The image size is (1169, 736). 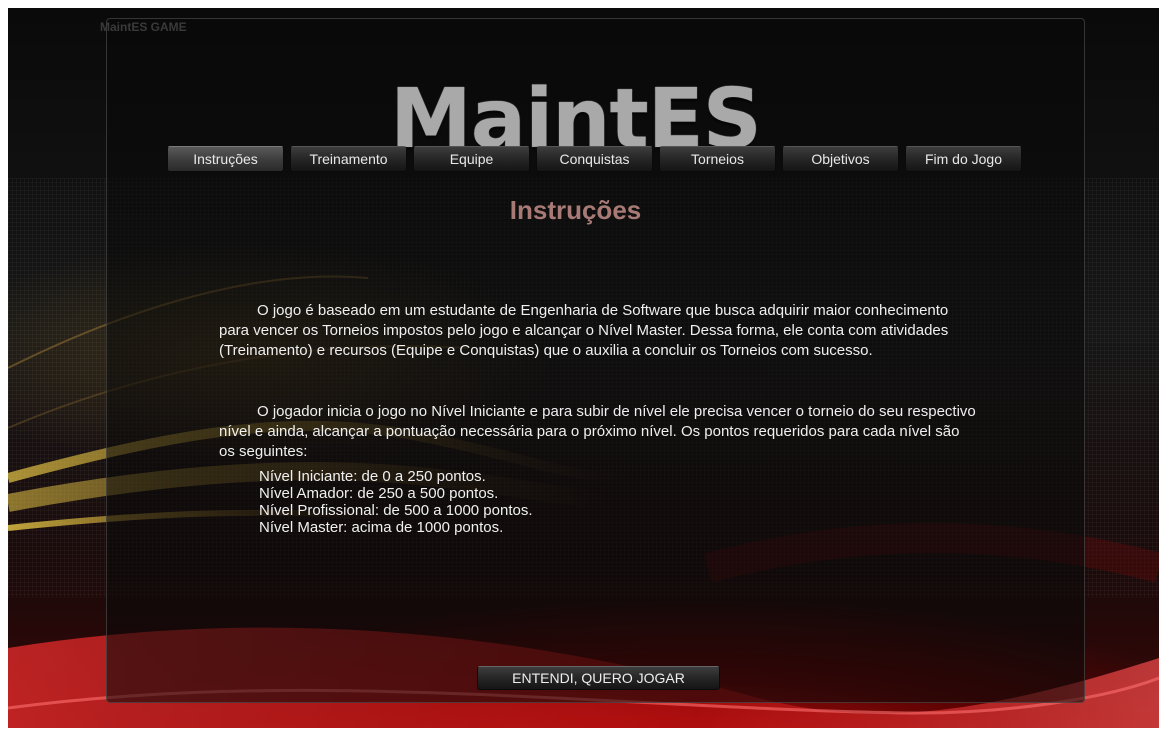 I want to click on level-item: Nível Master: acima de 1000 pontos., so click(x=381, y=527).